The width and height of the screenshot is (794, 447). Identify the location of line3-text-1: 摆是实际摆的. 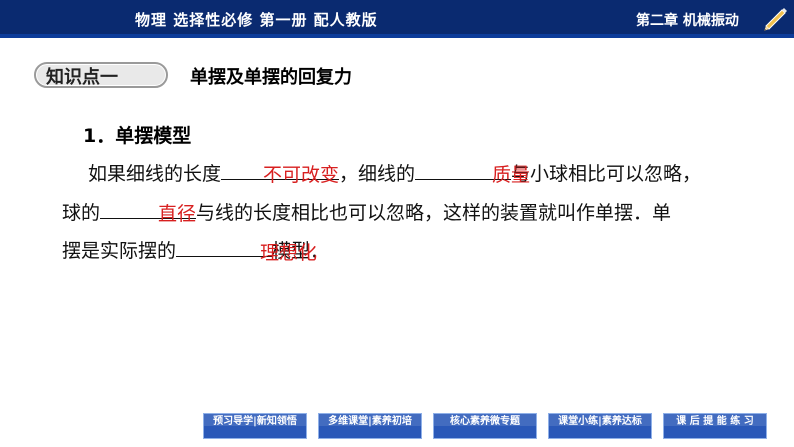
(119, 251).